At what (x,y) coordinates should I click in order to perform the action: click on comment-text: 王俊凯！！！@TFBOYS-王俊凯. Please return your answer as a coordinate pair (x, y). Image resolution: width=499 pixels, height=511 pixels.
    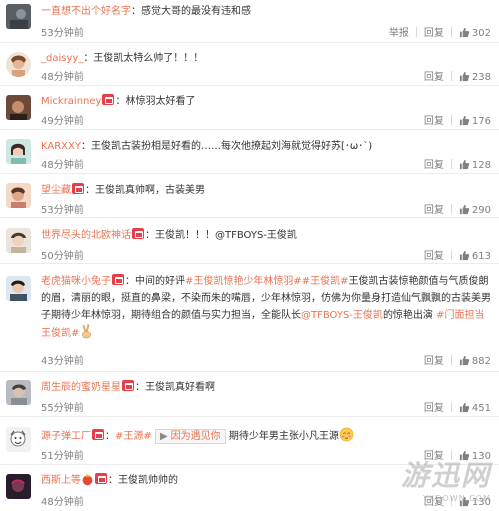
    Looking at the image, I should click on (226, 235).